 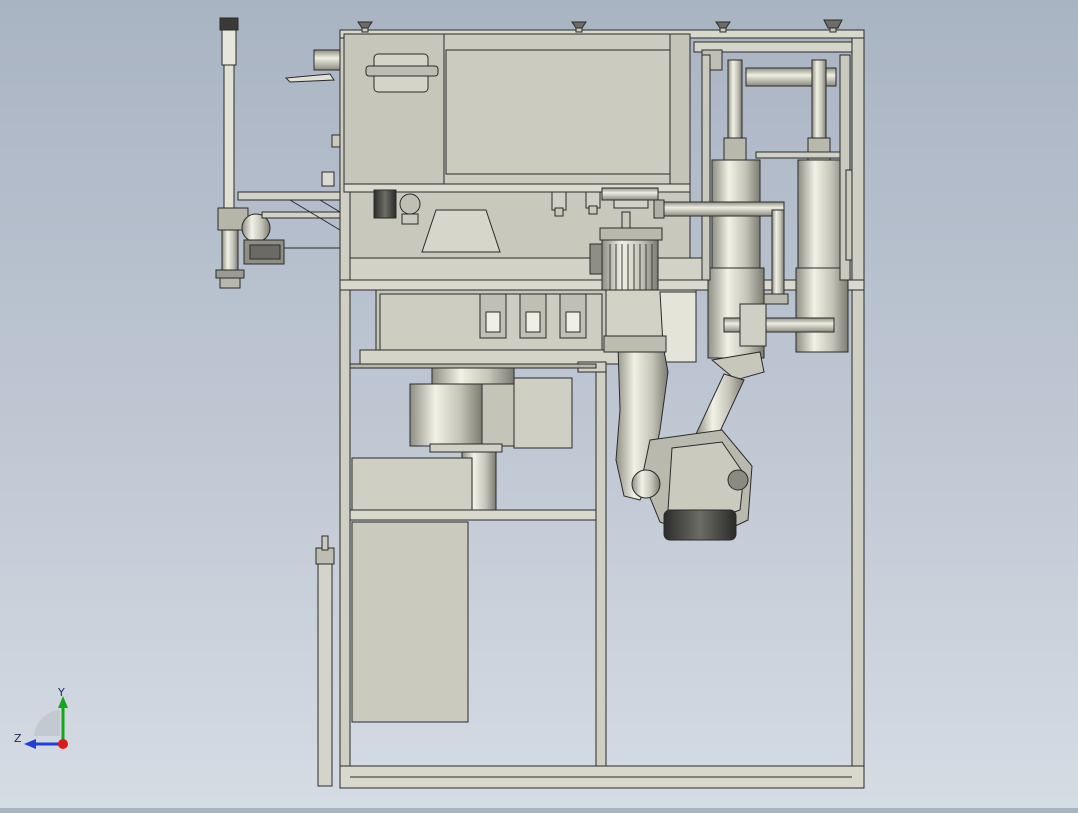 I want to click on z-axis-label: Z, so click(x=18, y=738).